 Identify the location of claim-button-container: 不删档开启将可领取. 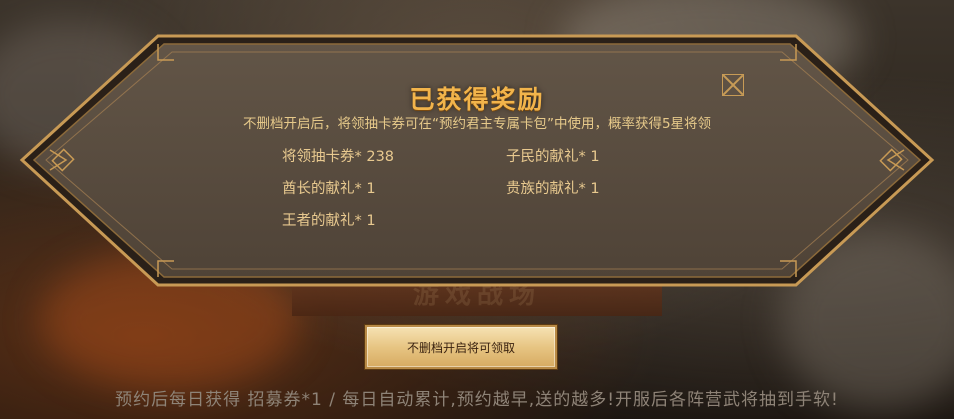
(461, 347).